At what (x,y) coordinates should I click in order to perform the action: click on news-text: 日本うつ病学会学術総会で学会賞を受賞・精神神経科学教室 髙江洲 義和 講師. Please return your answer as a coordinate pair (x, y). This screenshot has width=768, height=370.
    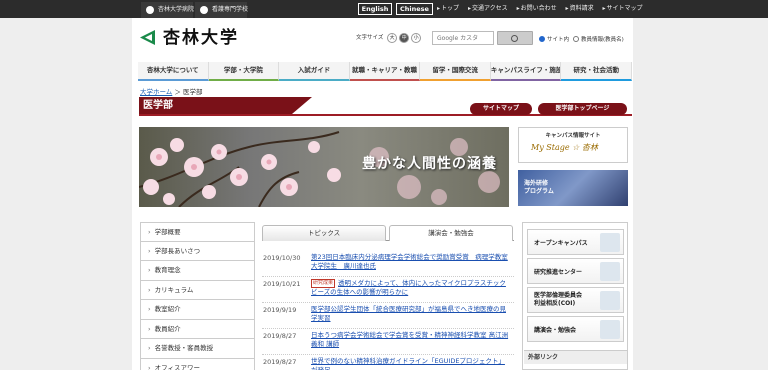
    Looking at the image, I should click on (410, 339).